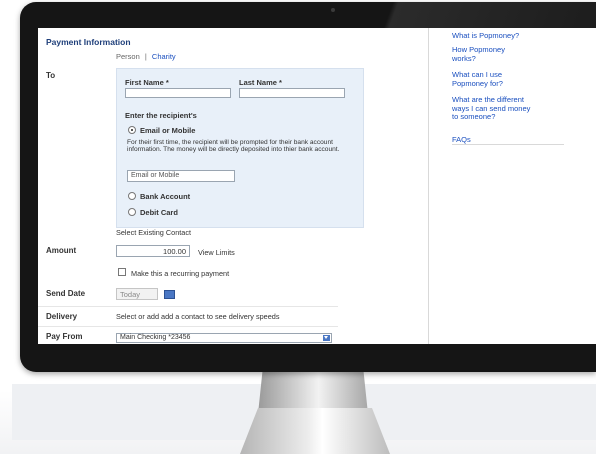 This screenshot has width=596, height=454. I want to click on send-date-field: Today, so click(137, 294).